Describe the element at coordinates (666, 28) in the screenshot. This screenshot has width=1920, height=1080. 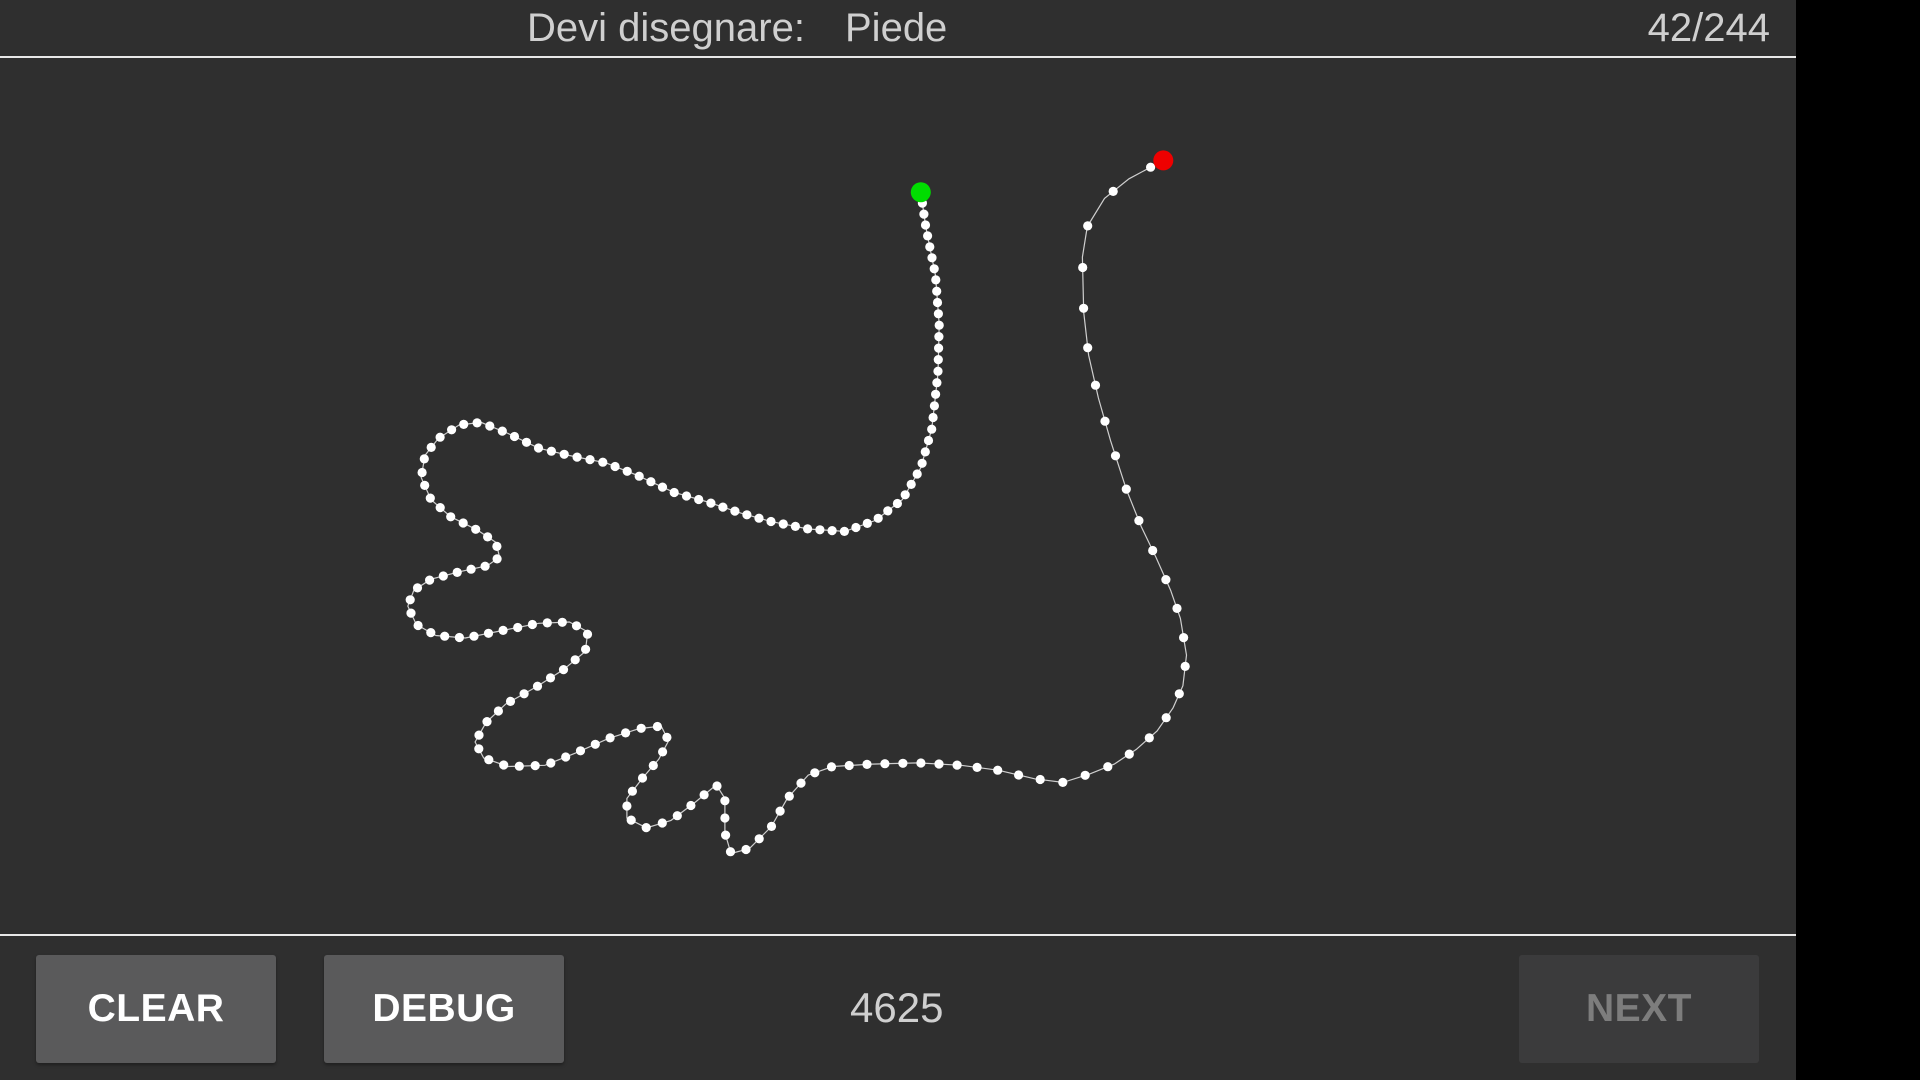
I see `prompt-label: Devi disegnare:` at that location.